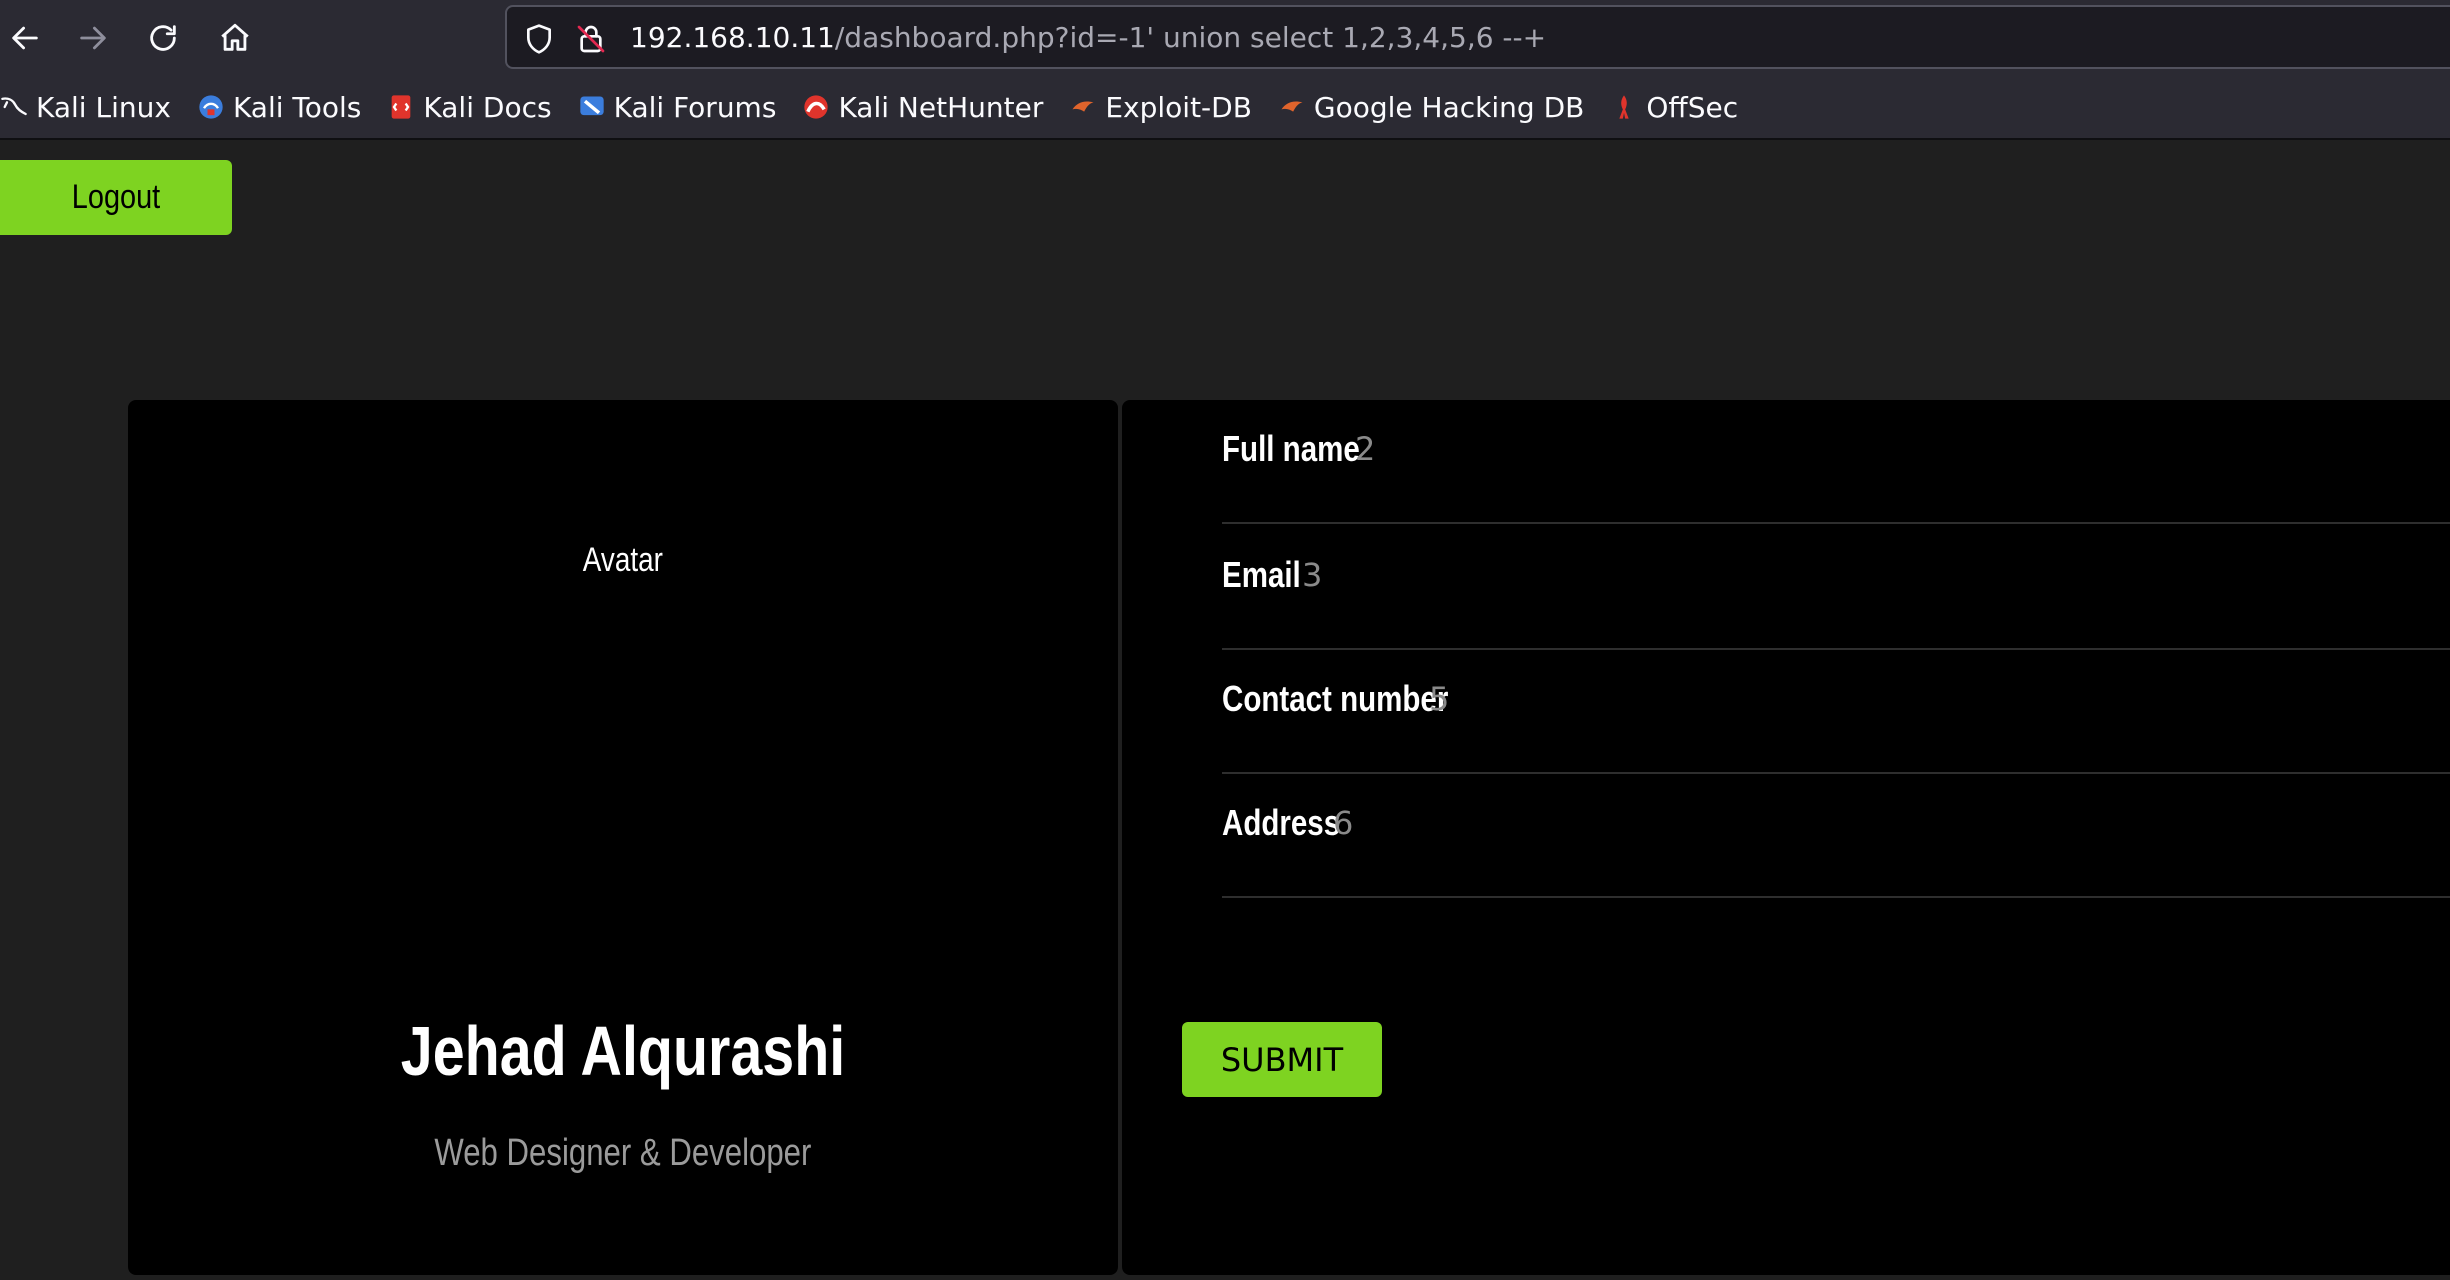  I want to click on field-value: 2, so click(1365, 449).